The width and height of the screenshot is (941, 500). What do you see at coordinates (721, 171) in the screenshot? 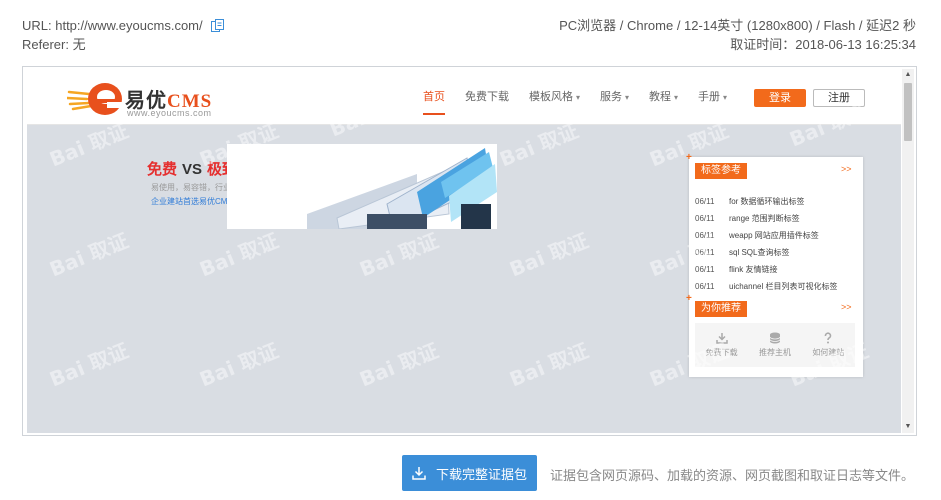
I see `tags-section-title: 标签参考` at bounding box center [721, 171].